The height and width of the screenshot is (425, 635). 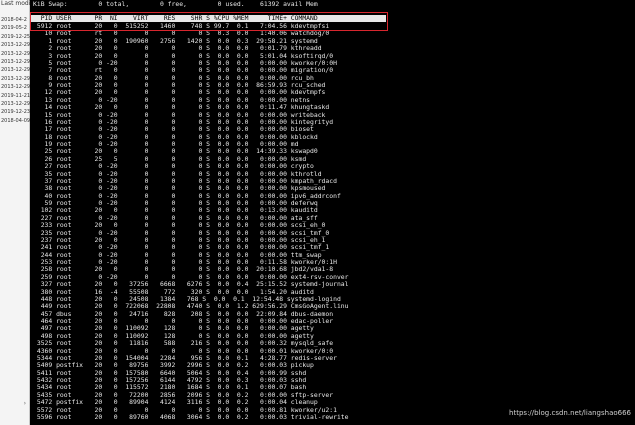 What do you see at coordinates (25, 403) in the screenshot?
I see `expand-arrow-icon: ›` at bounding box center [25, 403].